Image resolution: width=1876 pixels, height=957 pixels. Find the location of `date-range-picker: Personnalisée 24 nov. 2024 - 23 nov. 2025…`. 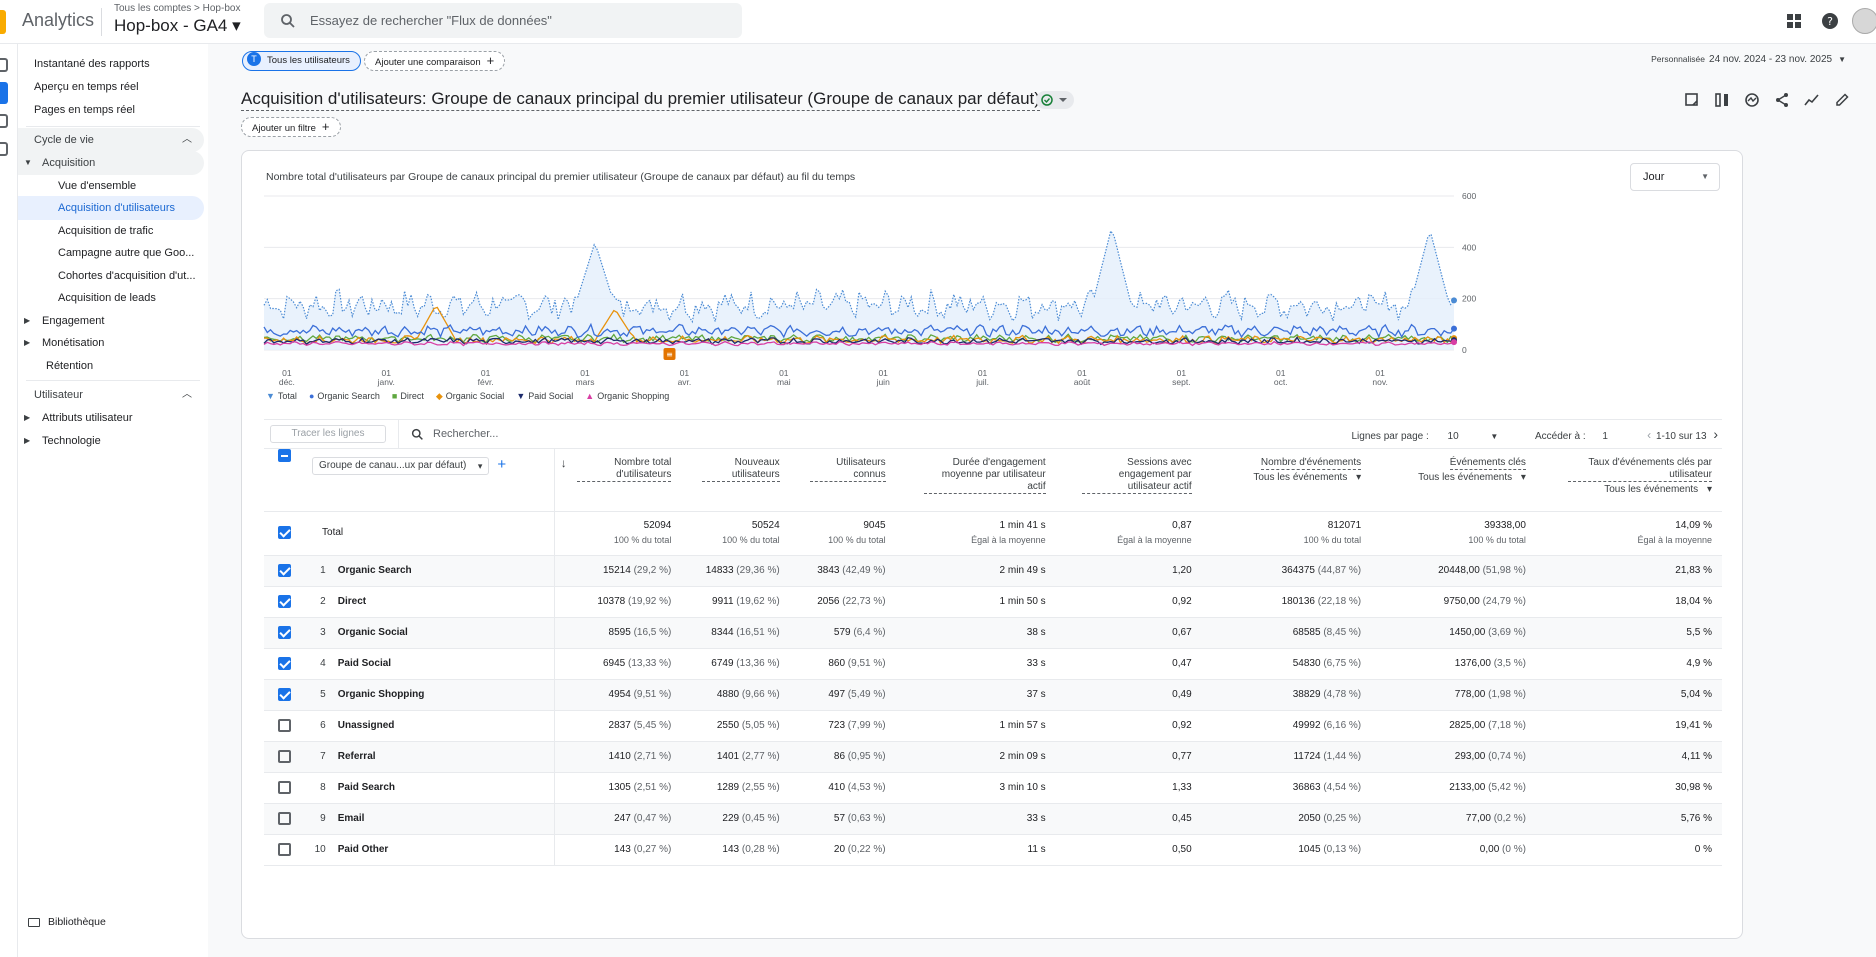

date-range-picker: Personnalisée 24 nov. 2024 - 23 nov. 2025… is located at coordinates (1748, 59).